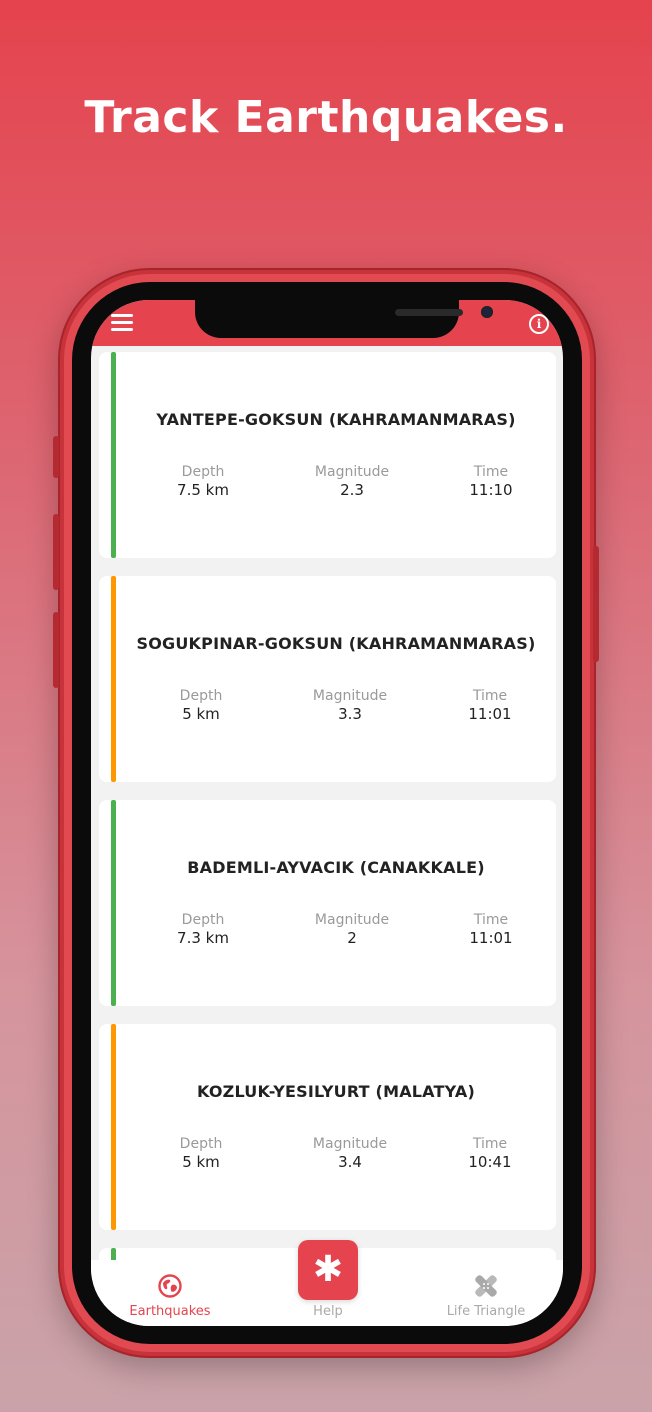 Image resolution: width=652 pixels, height=1412 pixels. What do you see at coordinates (326, 117) in the screenshot?
I see `headline: Track Earthquakes.` at bounding box center [326, 117].